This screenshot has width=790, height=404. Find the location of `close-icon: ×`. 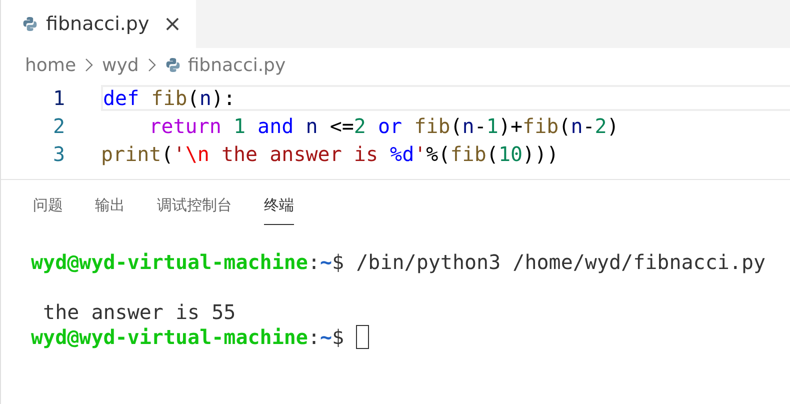

close-icon: × is located at coordinates (172, 24).